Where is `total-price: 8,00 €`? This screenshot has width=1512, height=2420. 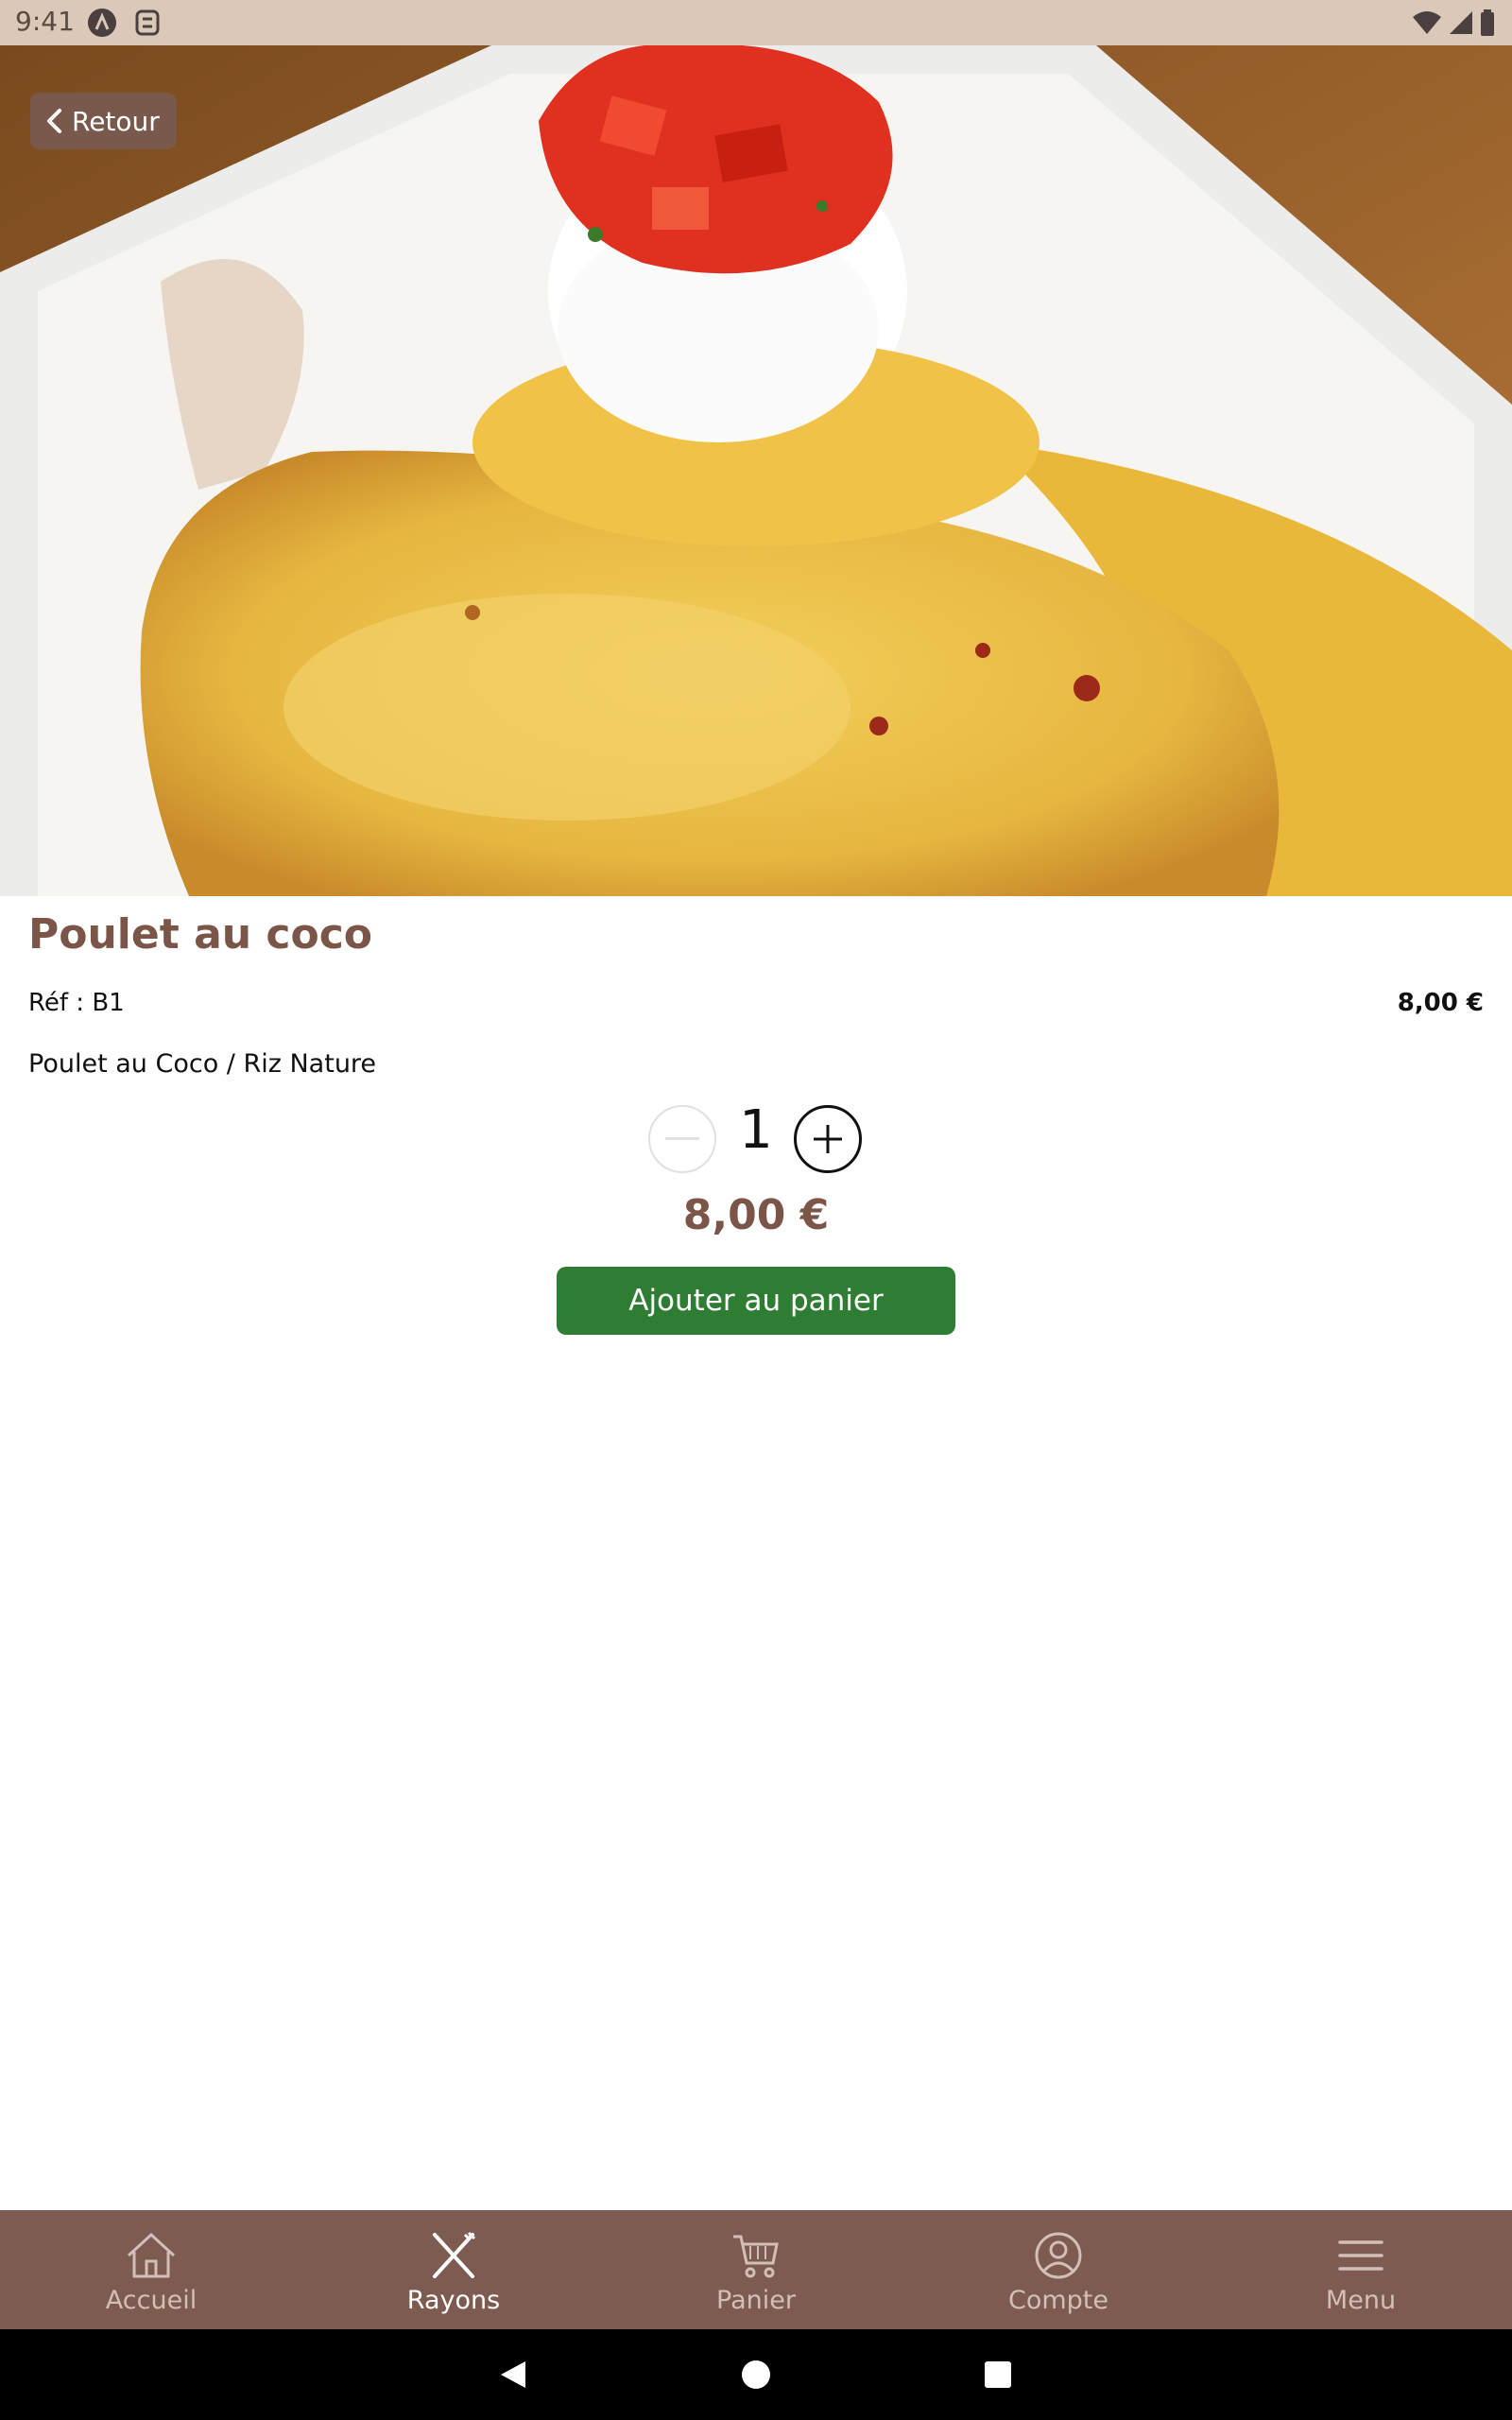 total-price: 8,00 € is located at coordinates (756, 1215).